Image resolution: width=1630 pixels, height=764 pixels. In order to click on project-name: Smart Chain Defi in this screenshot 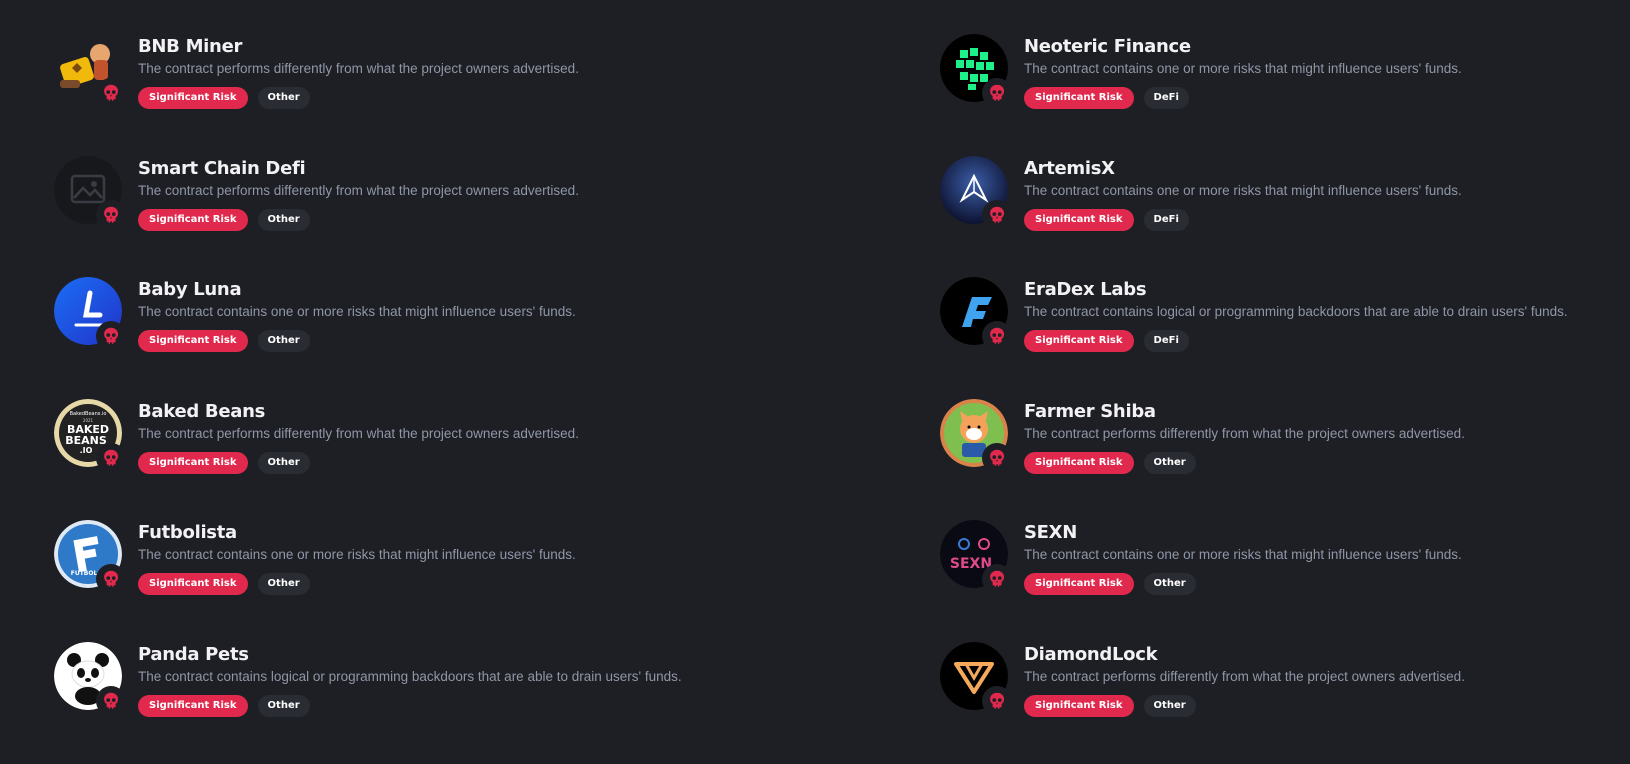, I will do `click(358, 169)`.